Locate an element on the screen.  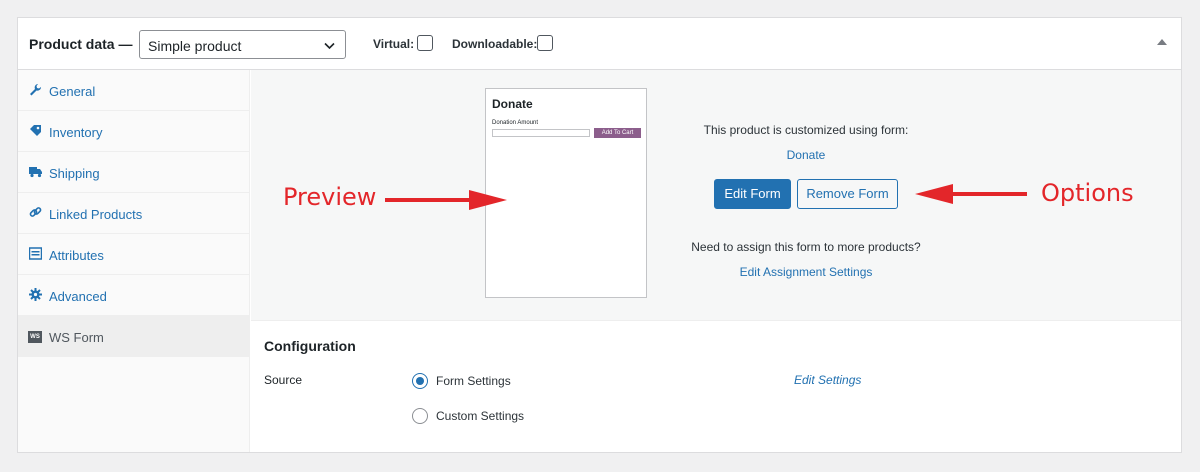
gear-icon is located at coordinates (35, 294).